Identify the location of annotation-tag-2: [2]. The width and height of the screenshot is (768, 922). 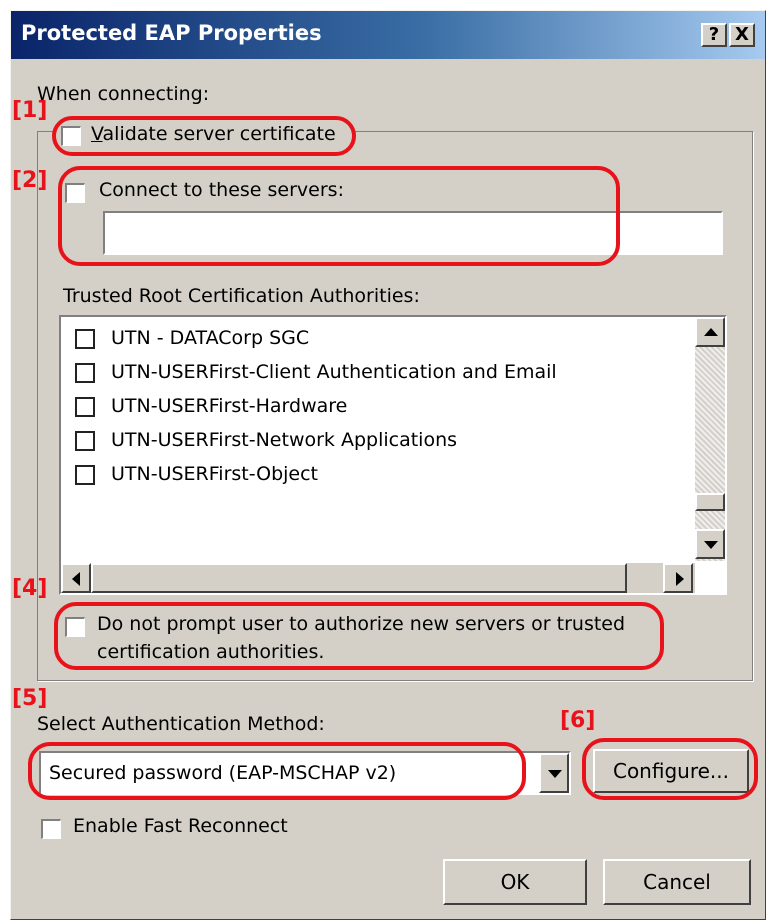
(30, 180).